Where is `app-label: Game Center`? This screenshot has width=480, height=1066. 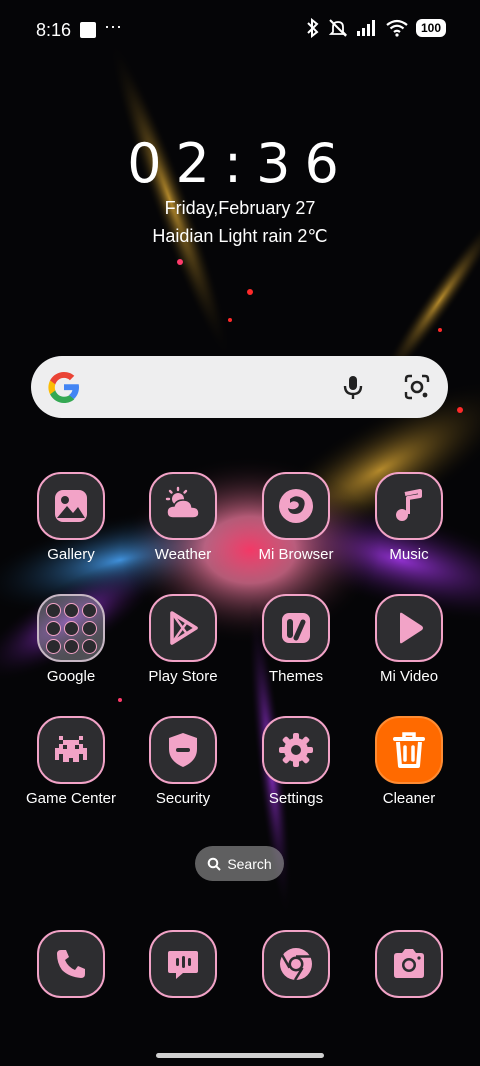
app-label: Game Center is located at coordinates (71, 798).